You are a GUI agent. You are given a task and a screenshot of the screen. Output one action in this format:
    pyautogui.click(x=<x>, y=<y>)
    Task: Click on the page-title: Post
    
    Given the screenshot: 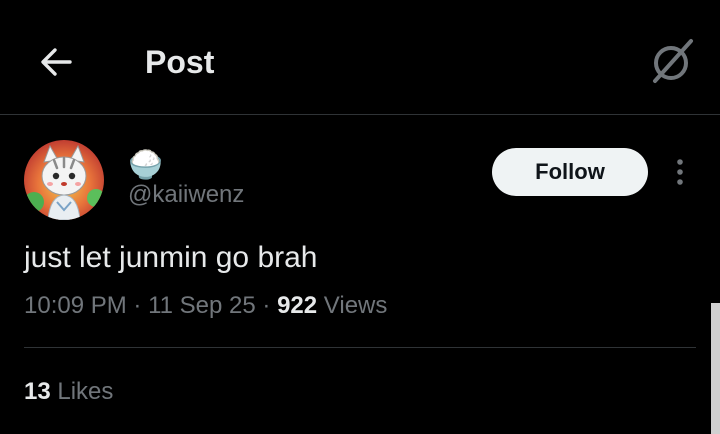 What is the action you would take?
    pyautogui.click(x=180, y=62)
    